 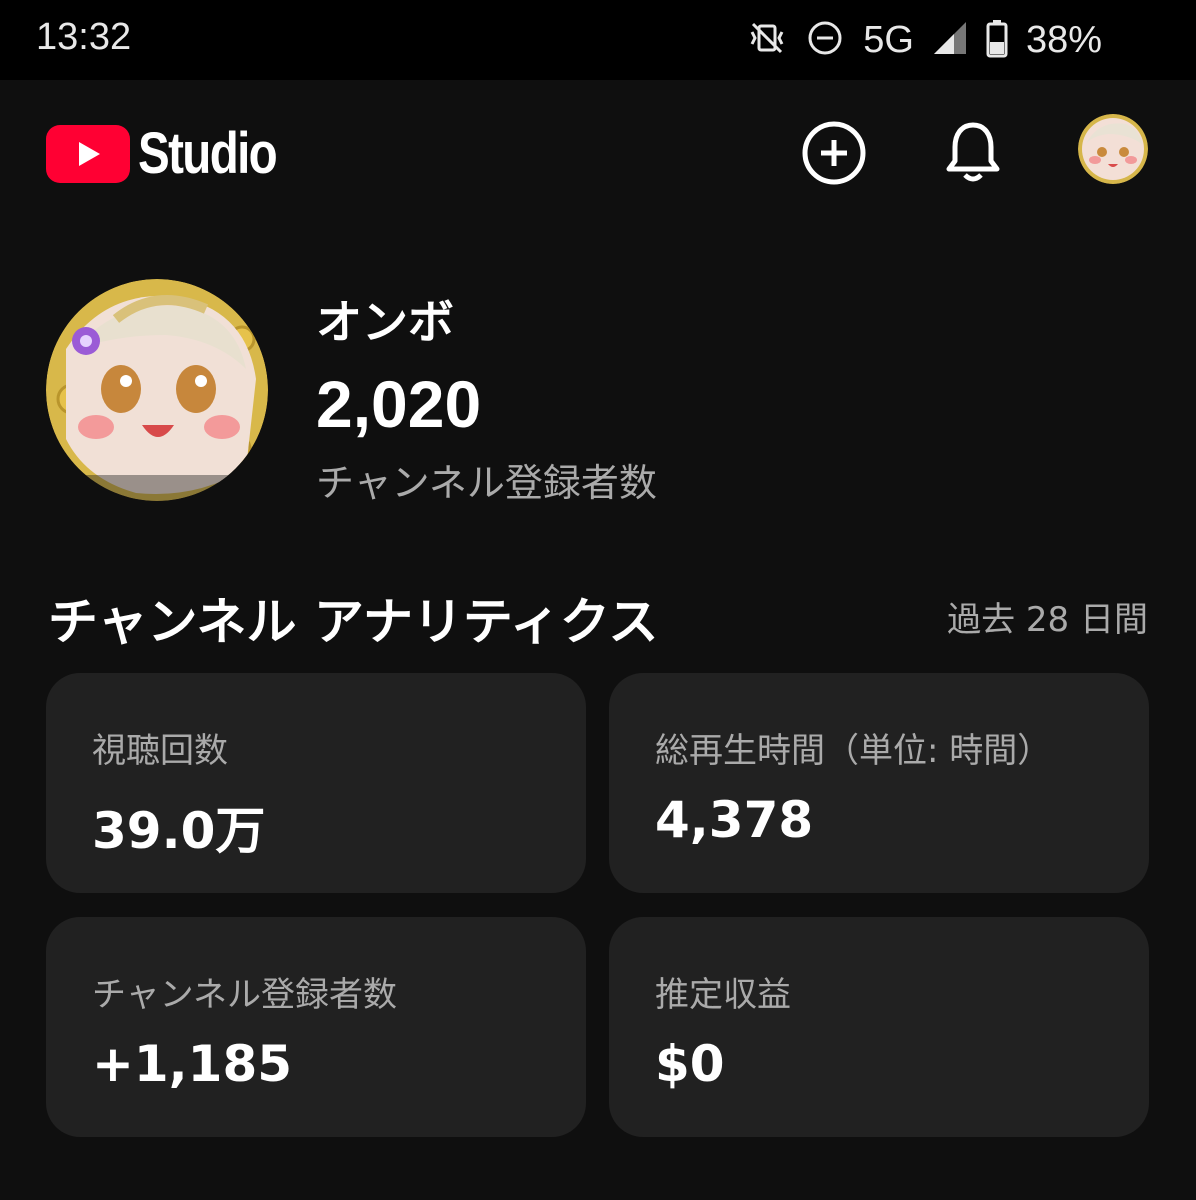 What do you see at coordinates (767, 40) in the screenshot?
I see `vibrate-off-icon` at bounding box center [767, 40].